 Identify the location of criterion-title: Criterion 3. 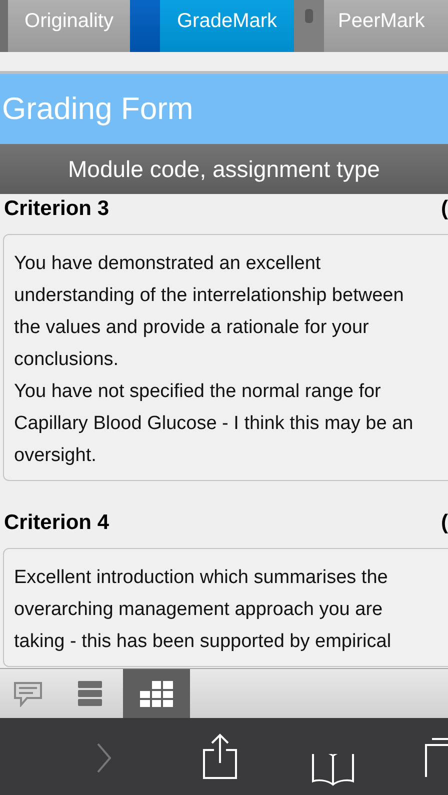
(56, 209).